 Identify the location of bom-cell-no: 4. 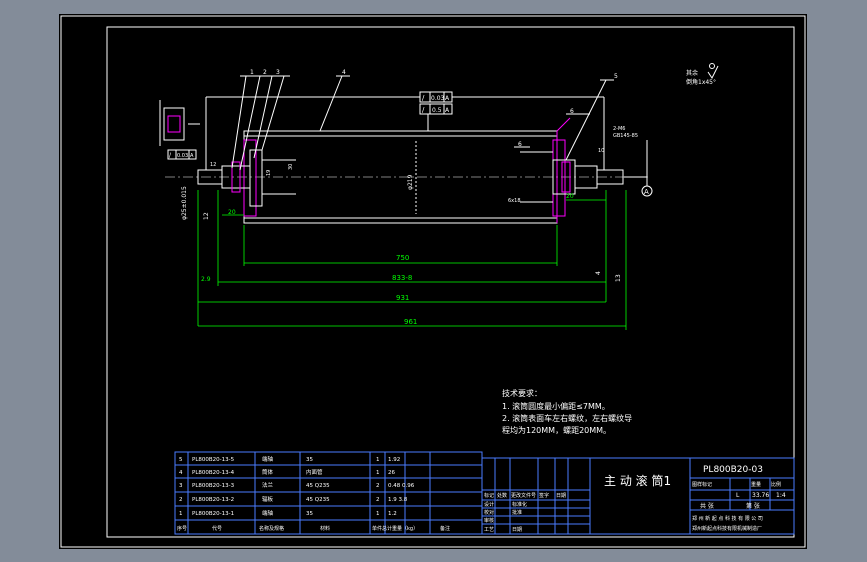
(181, 473).